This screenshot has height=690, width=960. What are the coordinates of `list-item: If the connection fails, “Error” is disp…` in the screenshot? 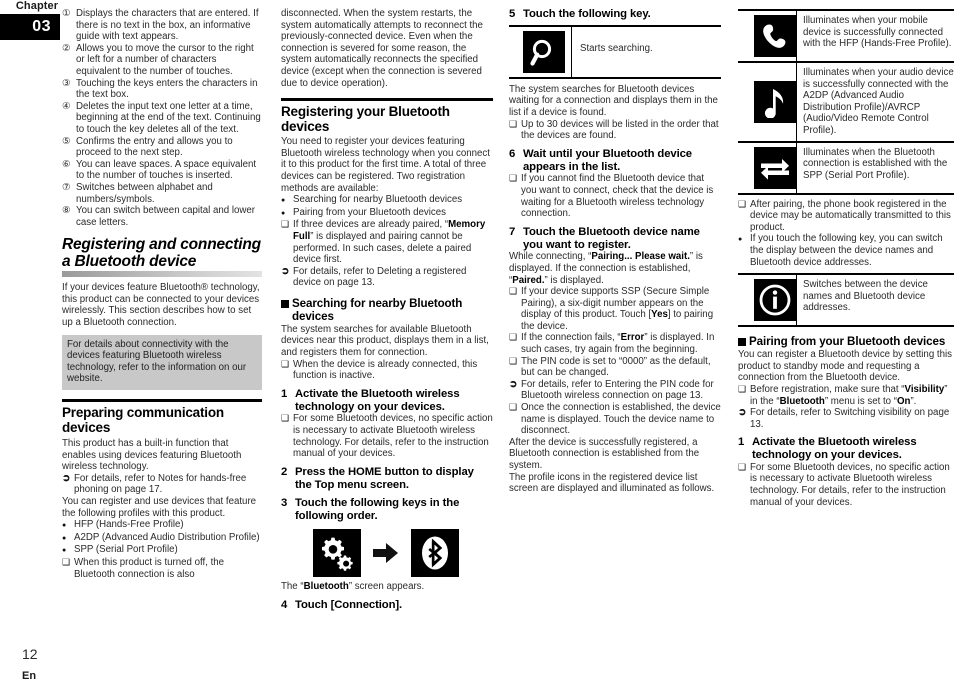 It's located at (615, 343).